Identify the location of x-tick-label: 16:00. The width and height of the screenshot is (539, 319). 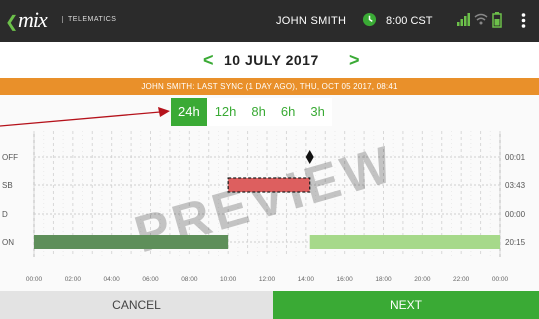
(345, 279).